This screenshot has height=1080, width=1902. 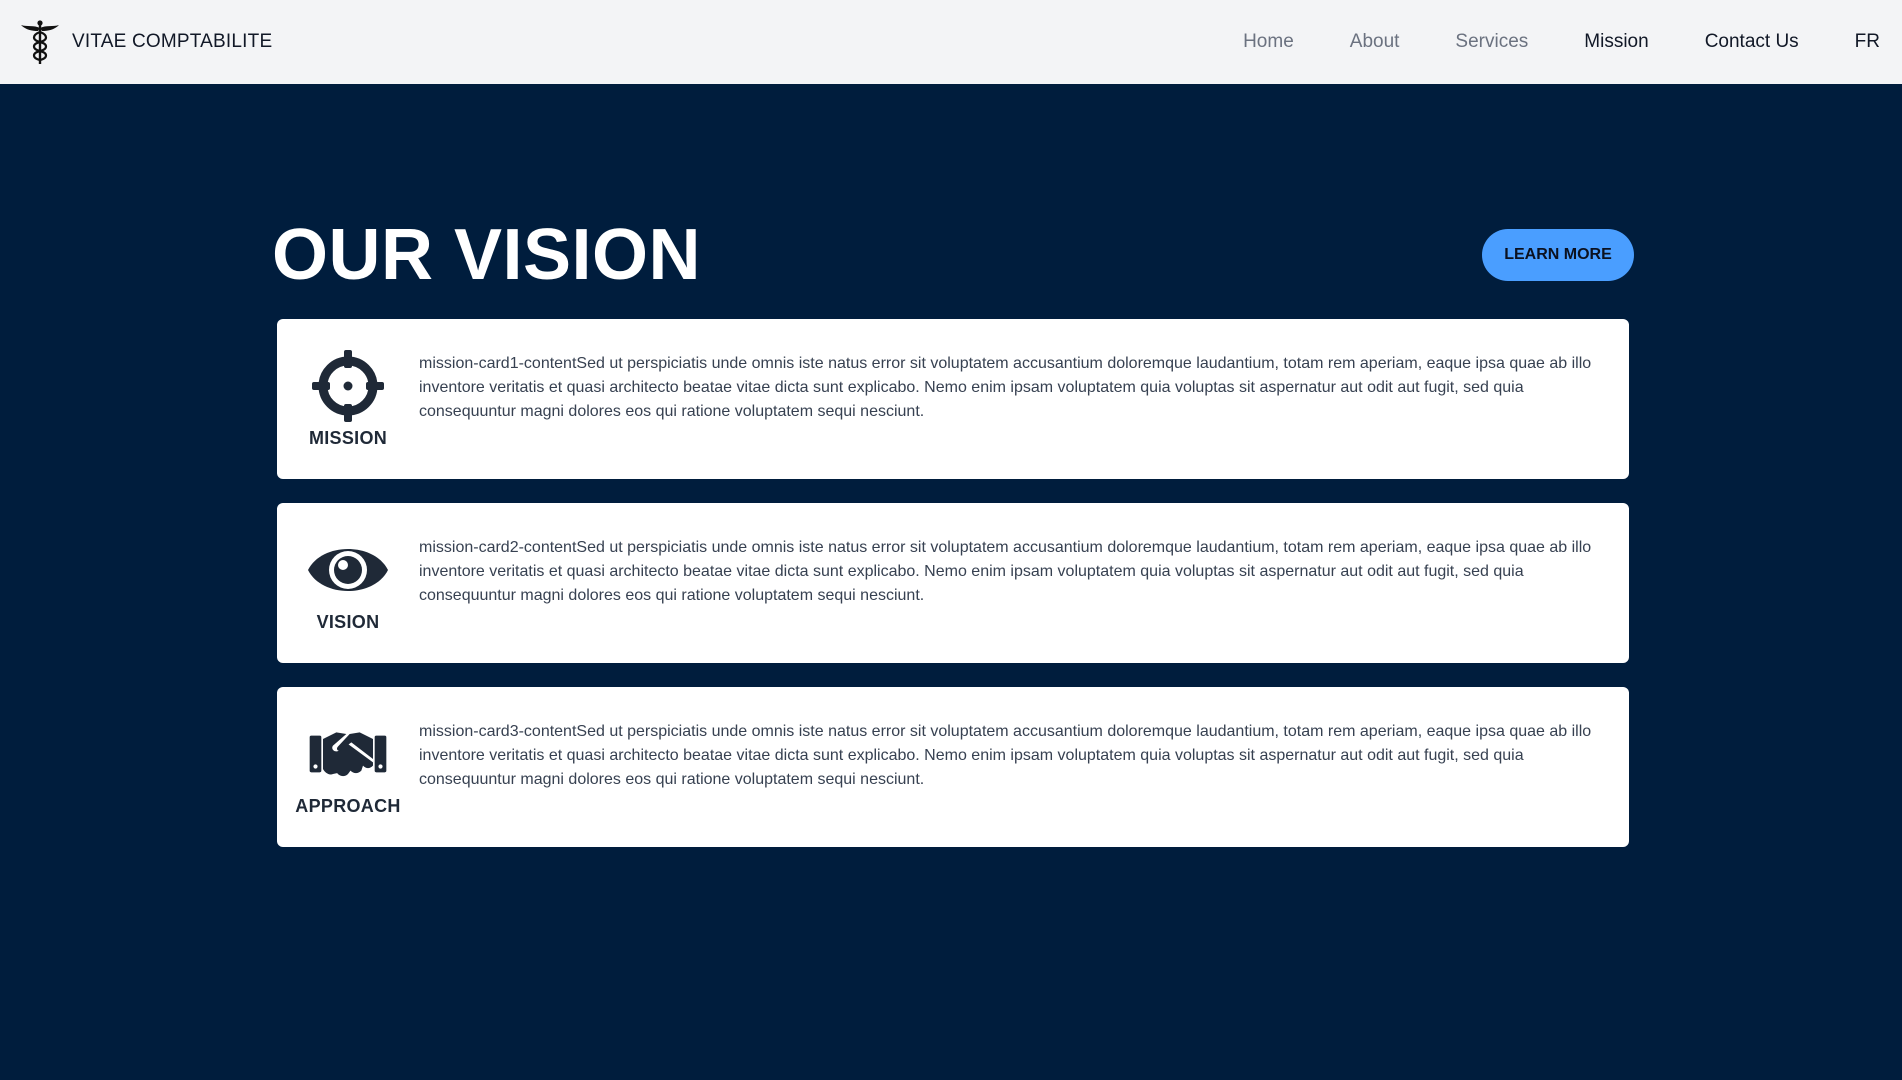 I want to click on section-title: OUR VISION, so click(x=487, y=255).